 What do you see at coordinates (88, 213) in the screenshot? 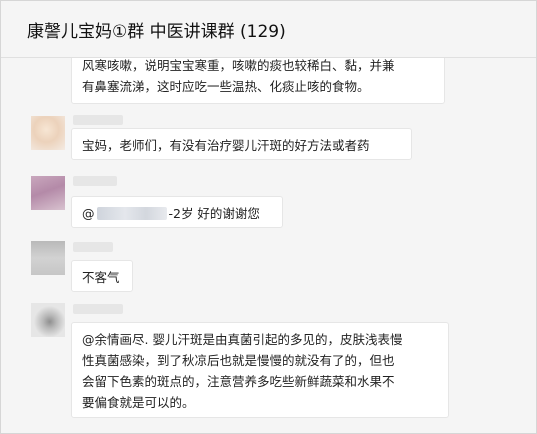
I see `mention-prefix: @` at bounding box center [88, 213].